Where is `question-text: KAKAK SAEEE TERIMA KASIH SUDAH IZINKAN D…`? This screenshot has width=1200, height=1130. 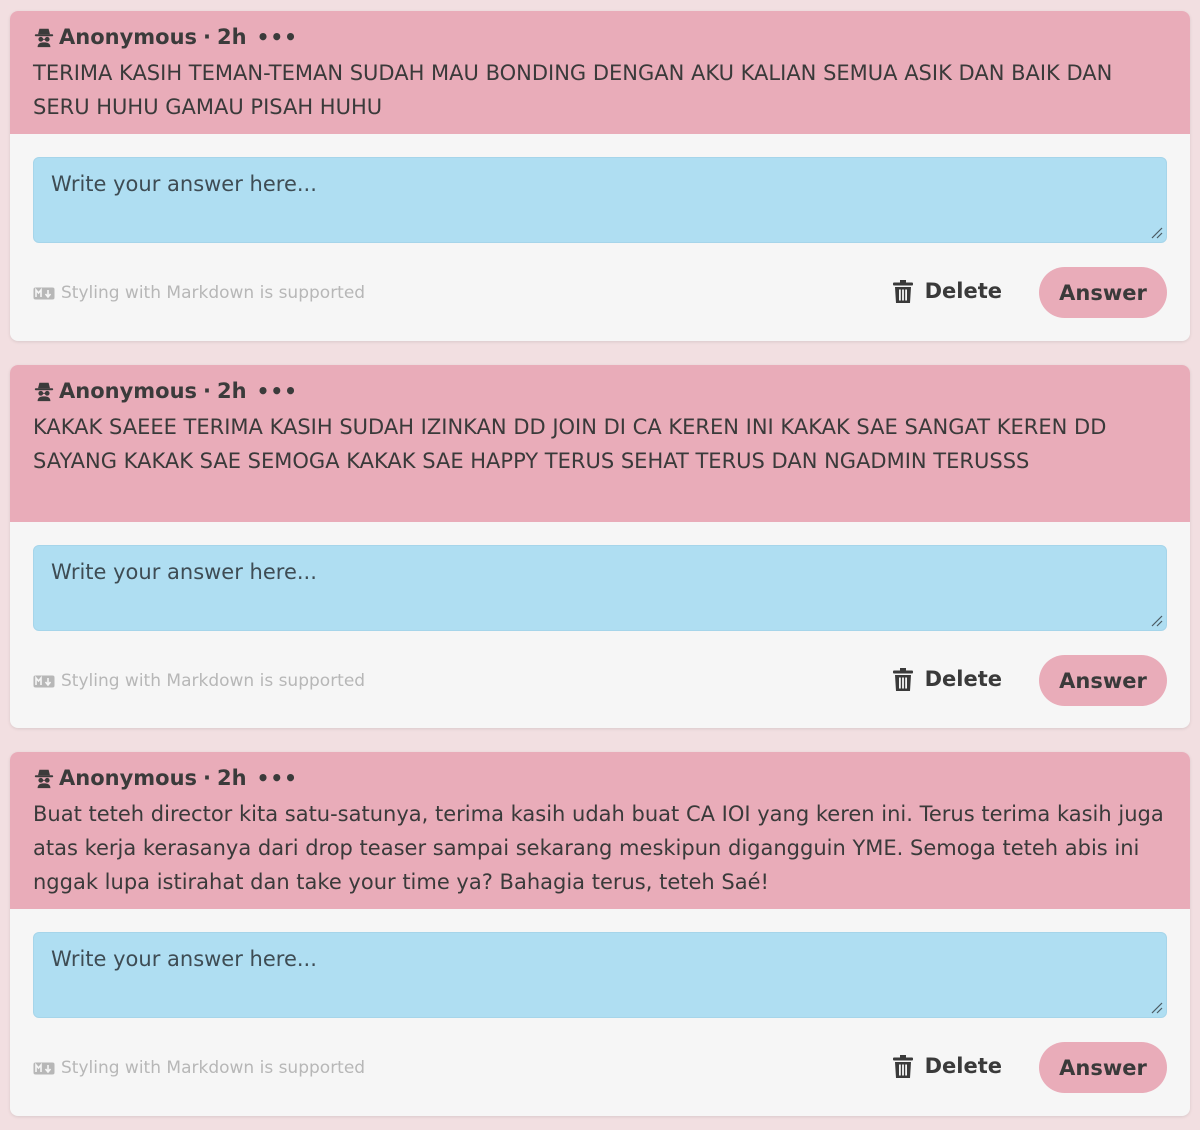
question-text: KAKAK SAEEE TERIMA KASIH SUDAH IZINKAN D… is located at coordinates (570, 444).